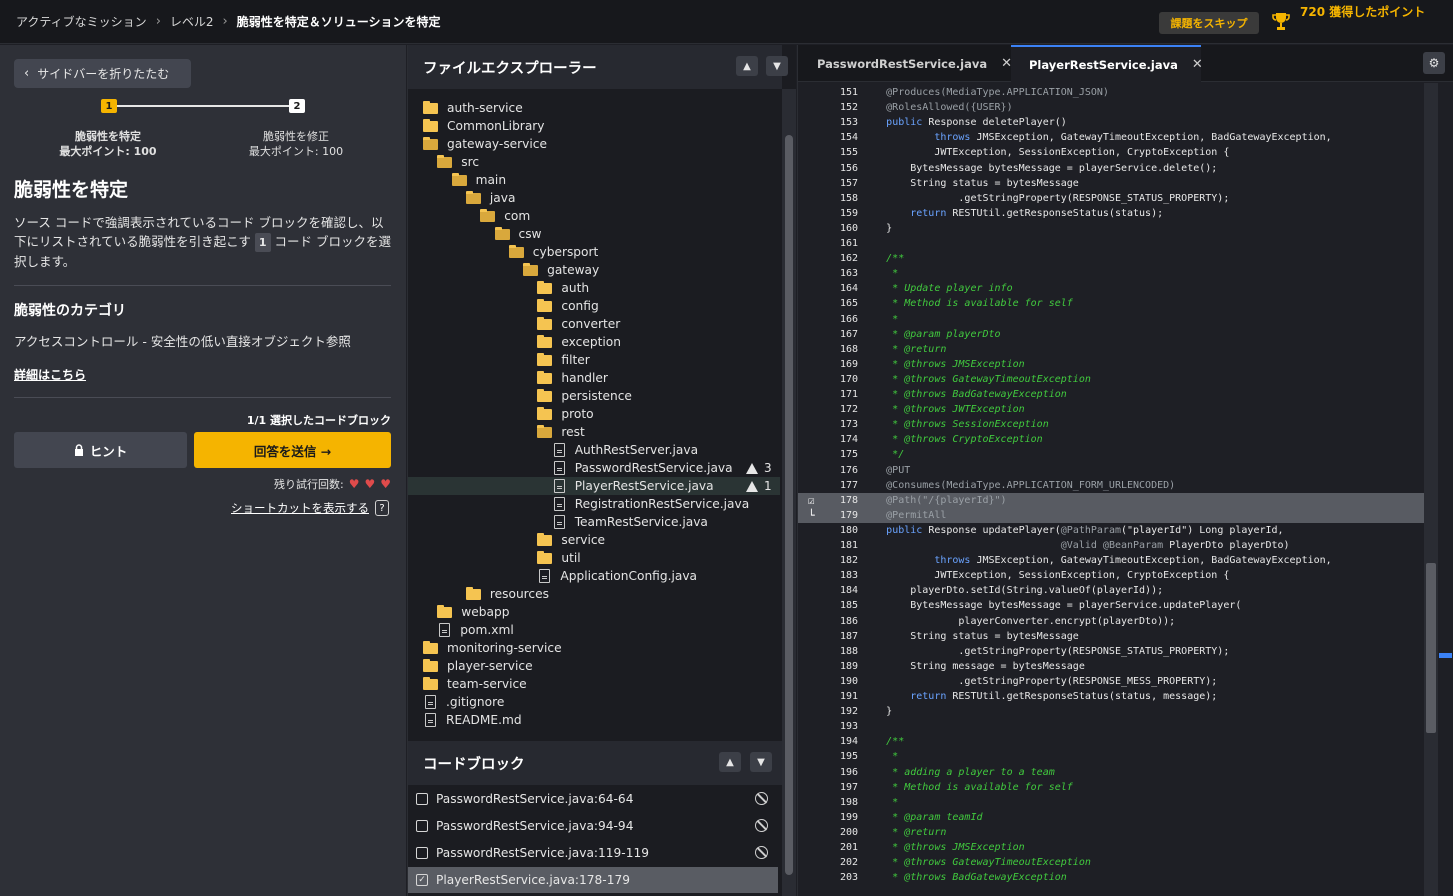 The height and width of the screenshot is (896, 1453). What do you see at coordinates (594, 414) in the screenshot?
I see `folder-item: proto` at bounding box center [594, 414].